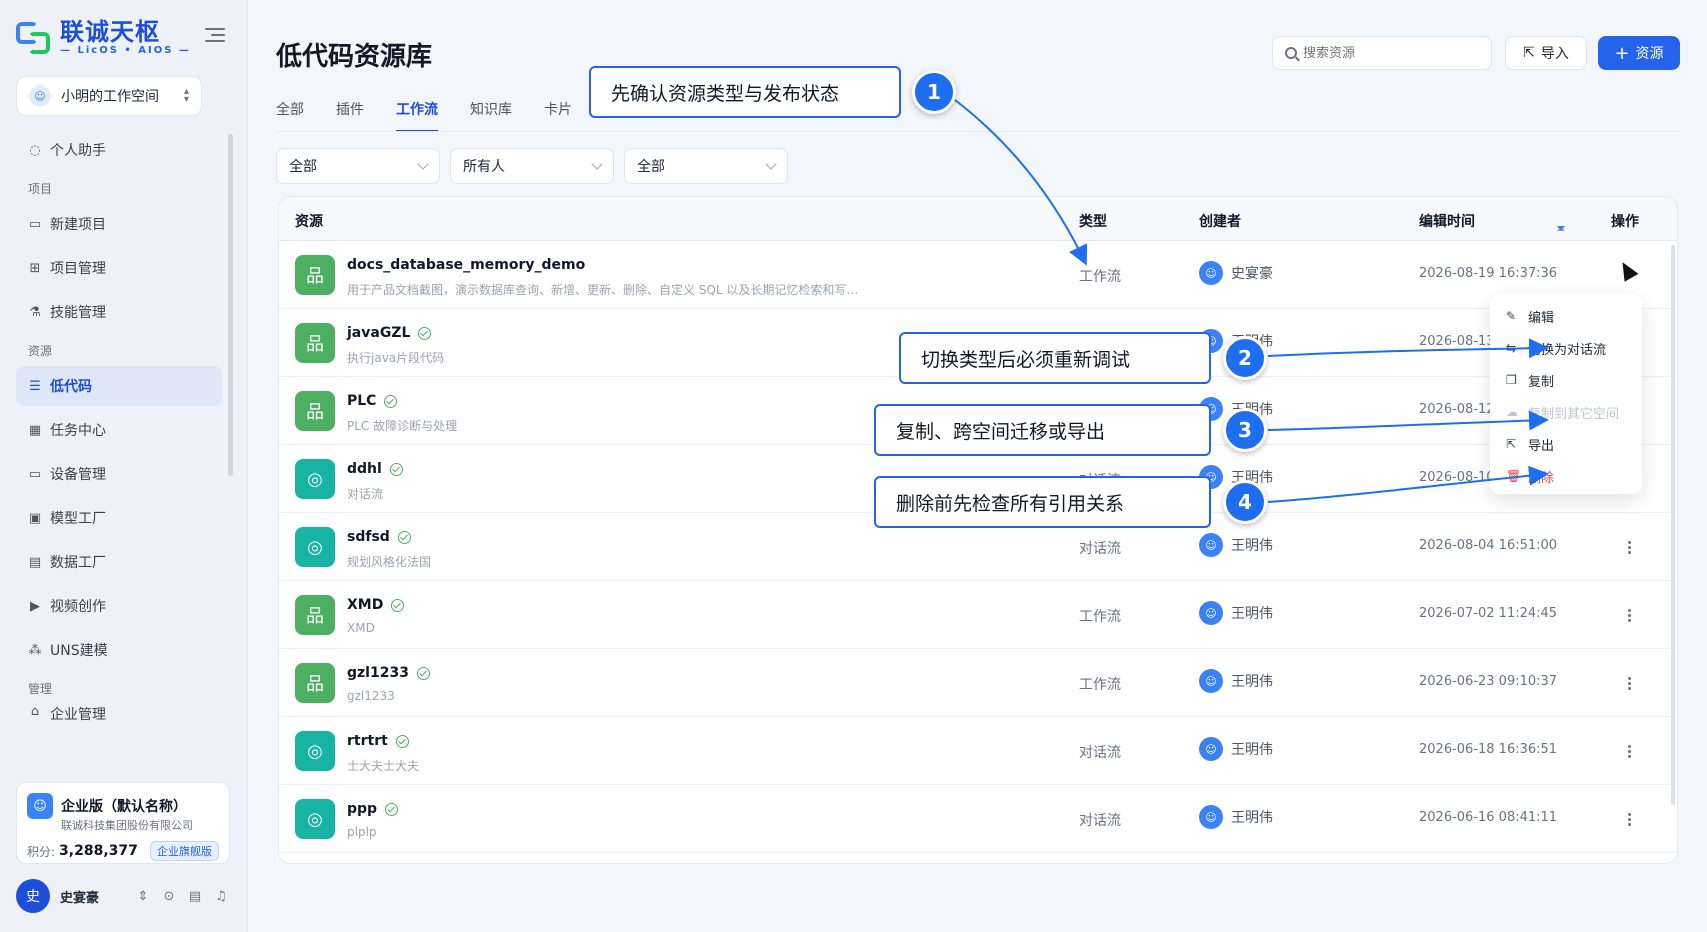 The height and width of the screenshot is (932, 1707). Describe the element at coordinates (379, 537) in the screenshot. I see `resource-name: sdfsd` at that location.